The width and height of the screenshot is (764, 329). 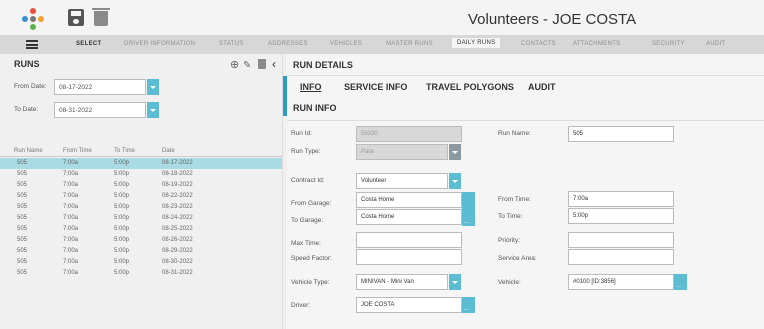 I want to click on edit-icon: ✎, so click(x=247, y=65).